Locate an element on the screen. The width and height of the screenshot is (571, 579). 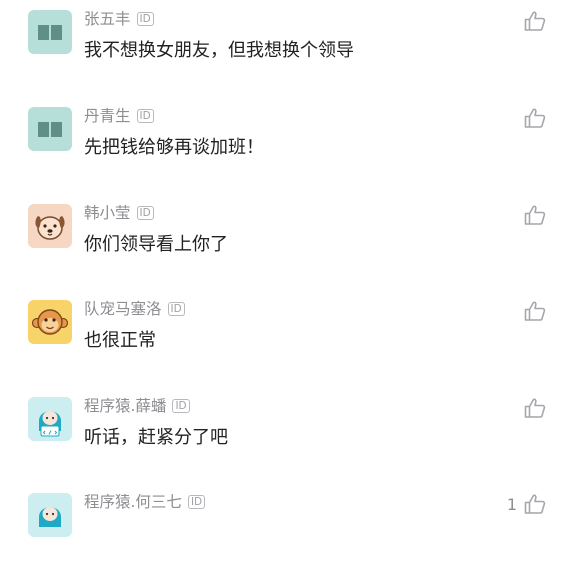
username: 张五丰 is located at coordinates (107, 19).